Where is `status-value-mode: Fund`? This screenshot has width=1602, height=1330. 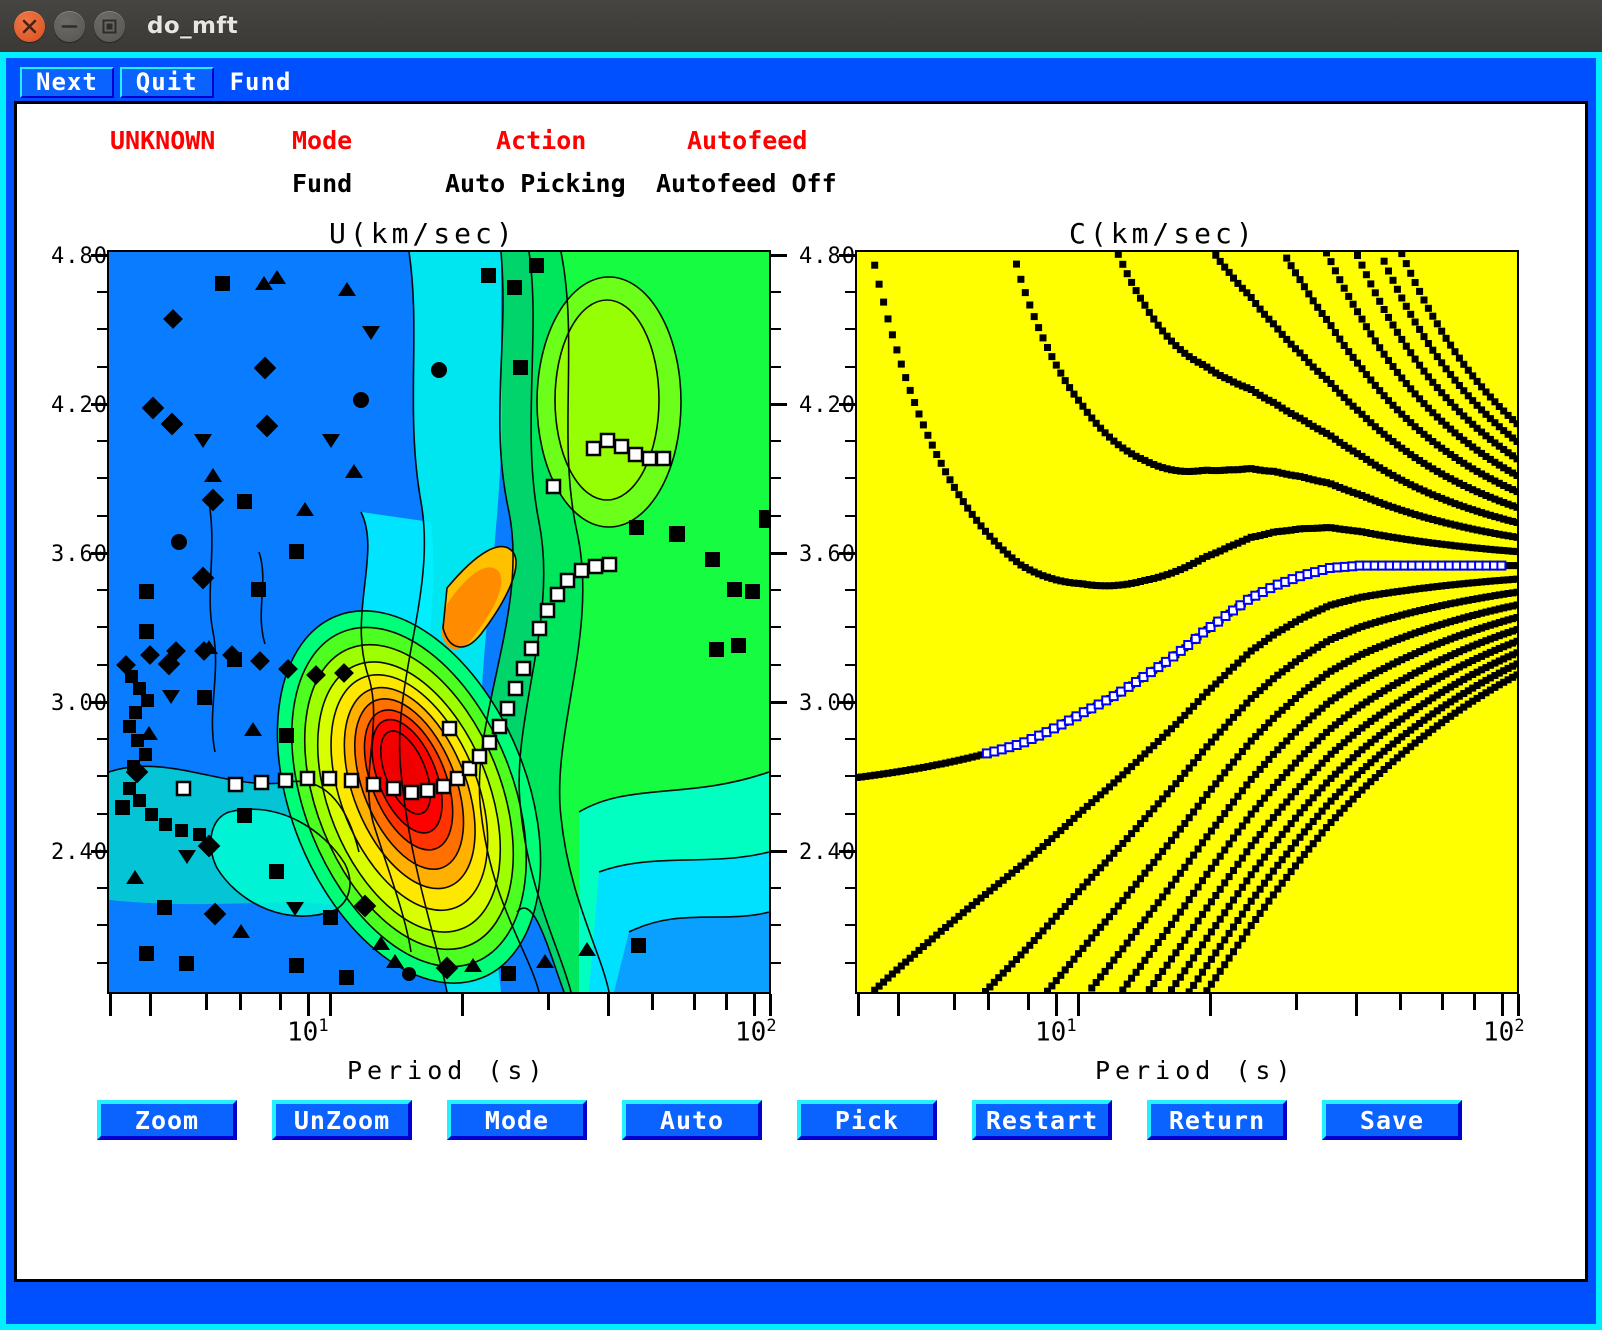 status-value-mode: Fund is located at coordinates (322, 183).